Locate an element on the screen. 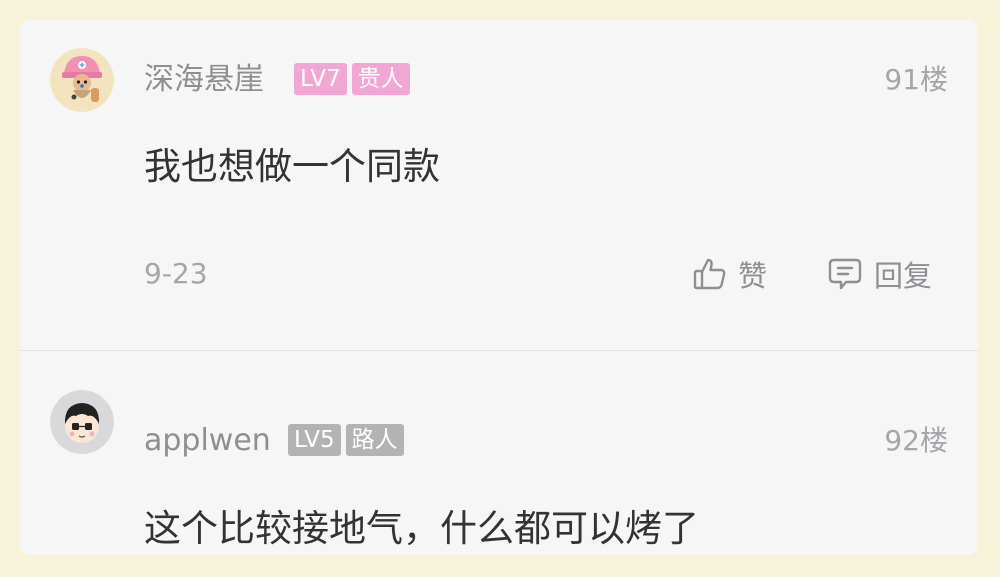 This screenshot has height=577, width=1000. user-badges: LV7 贵人 is located at coordinates (352, 79).